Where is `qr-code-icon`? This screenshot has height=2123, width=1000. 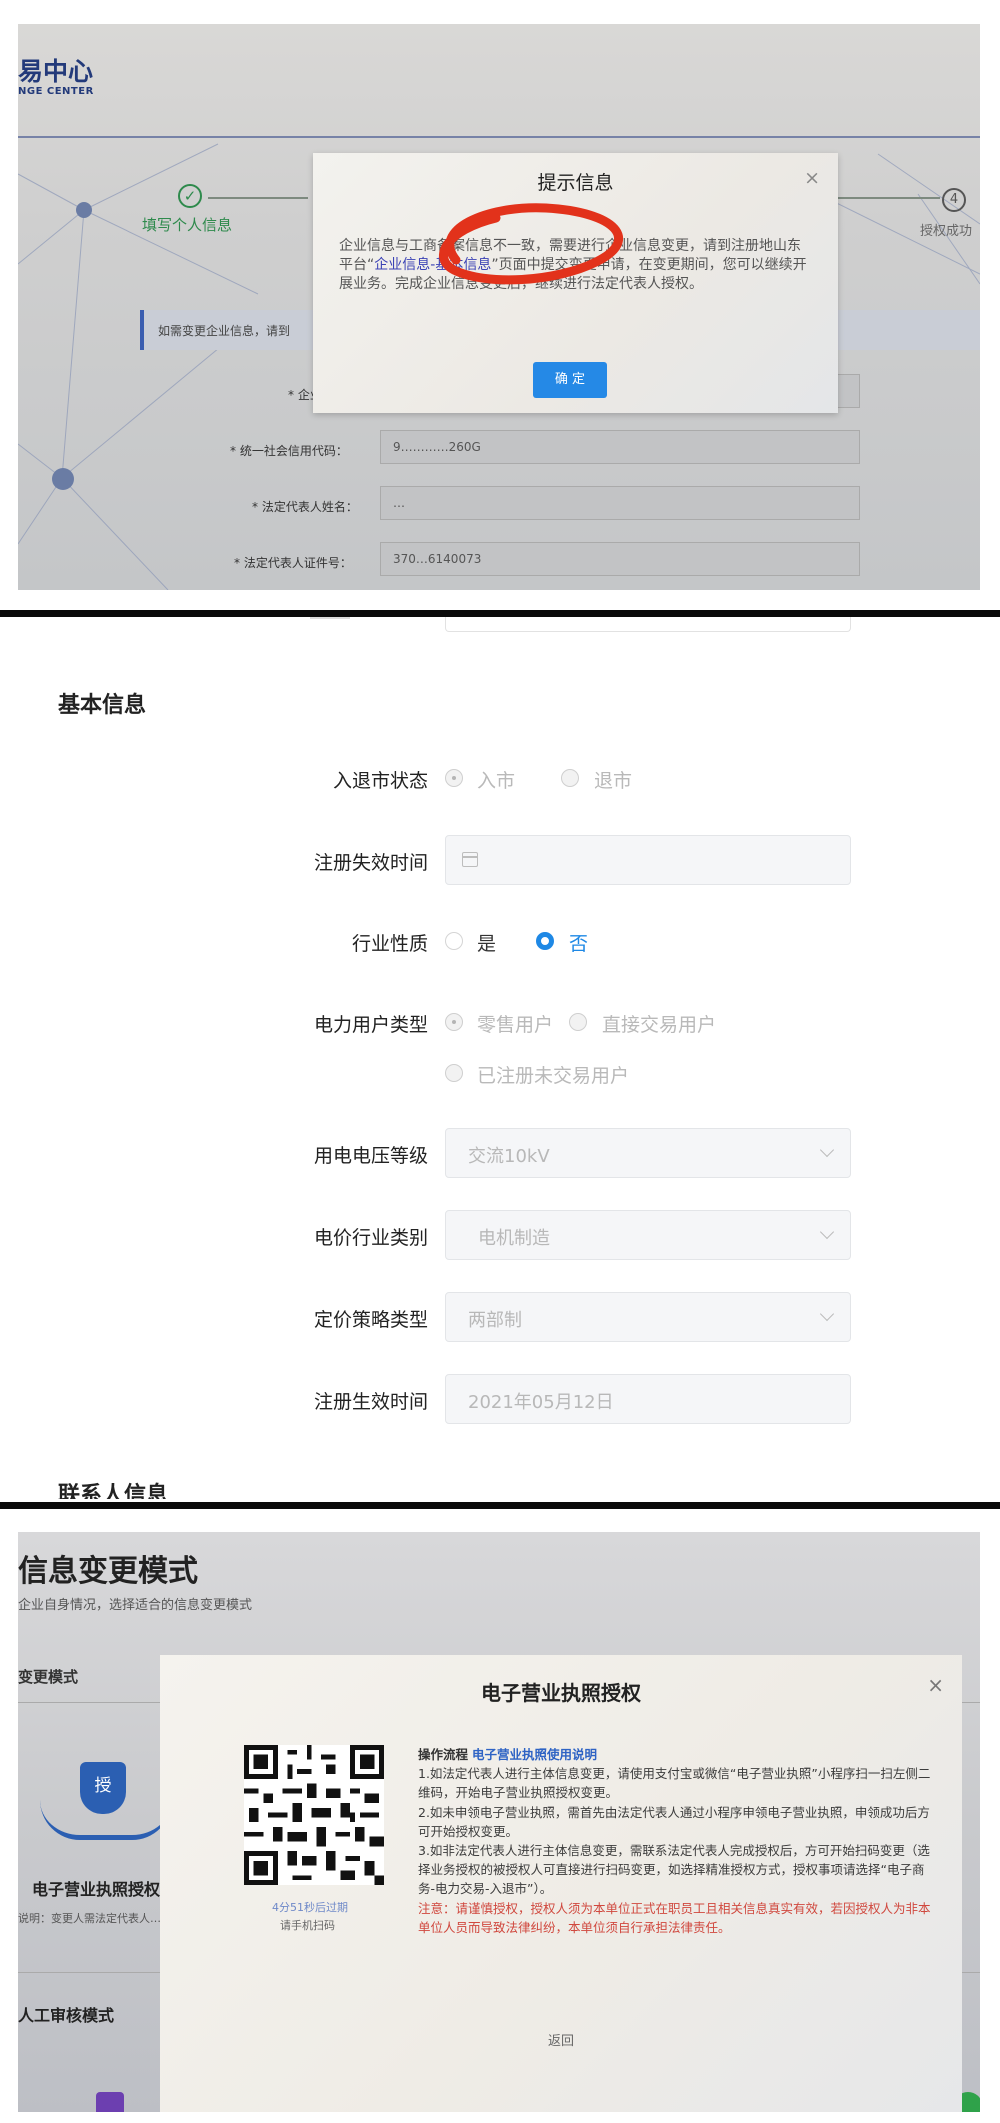 qr-code-icon is located at coordinates (314, 1815).